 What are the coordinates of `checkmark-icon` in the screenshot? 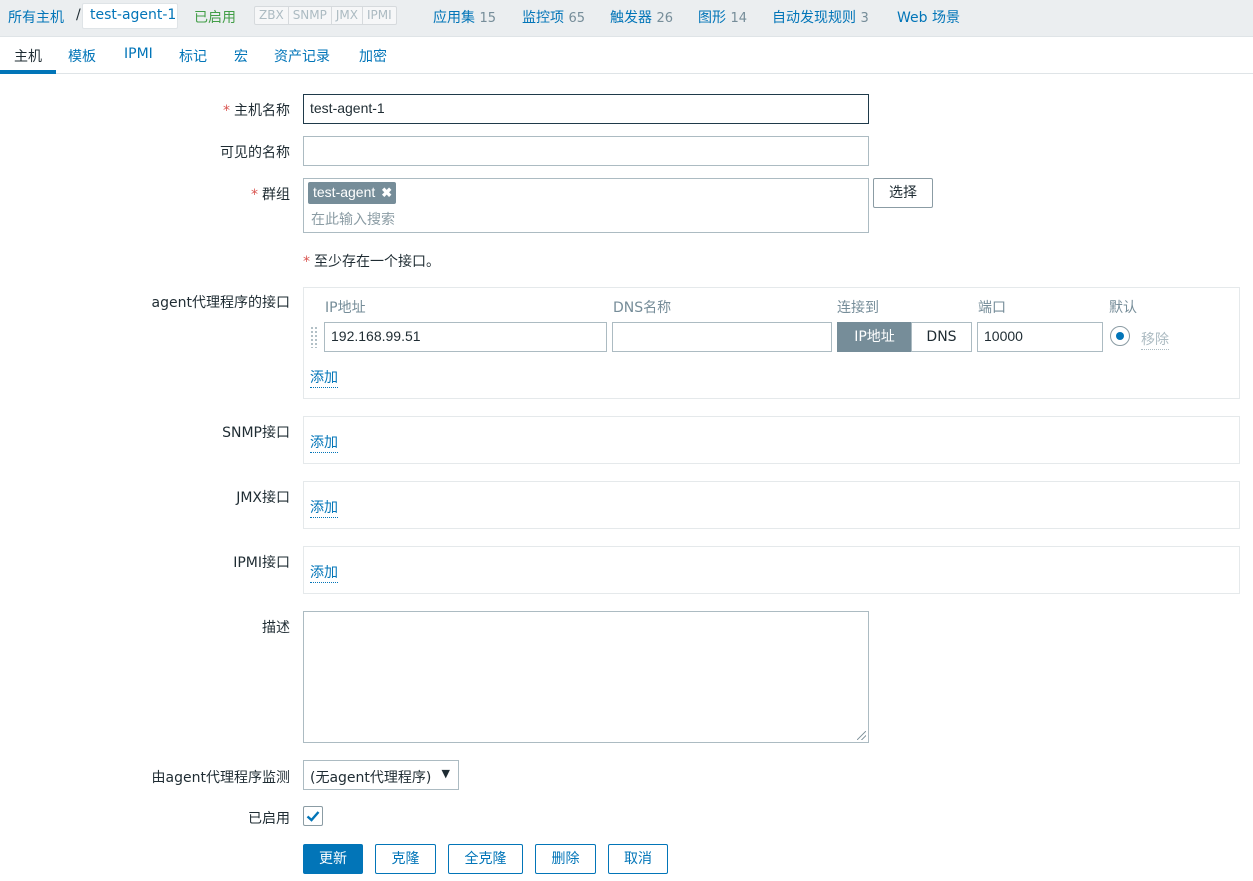 It's located at (313, 816).